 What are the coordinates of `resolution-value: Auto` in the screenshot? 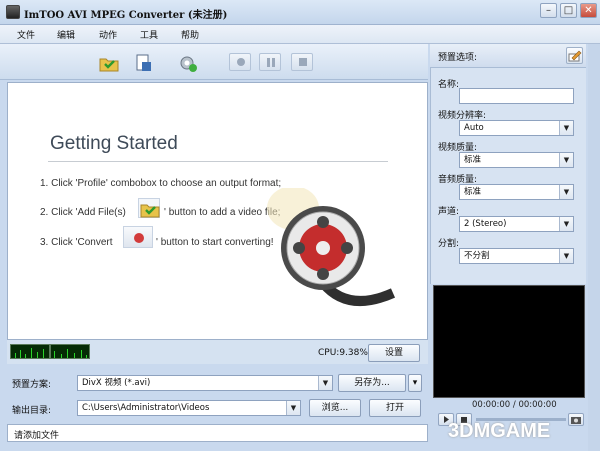 It's located at (474, 128).